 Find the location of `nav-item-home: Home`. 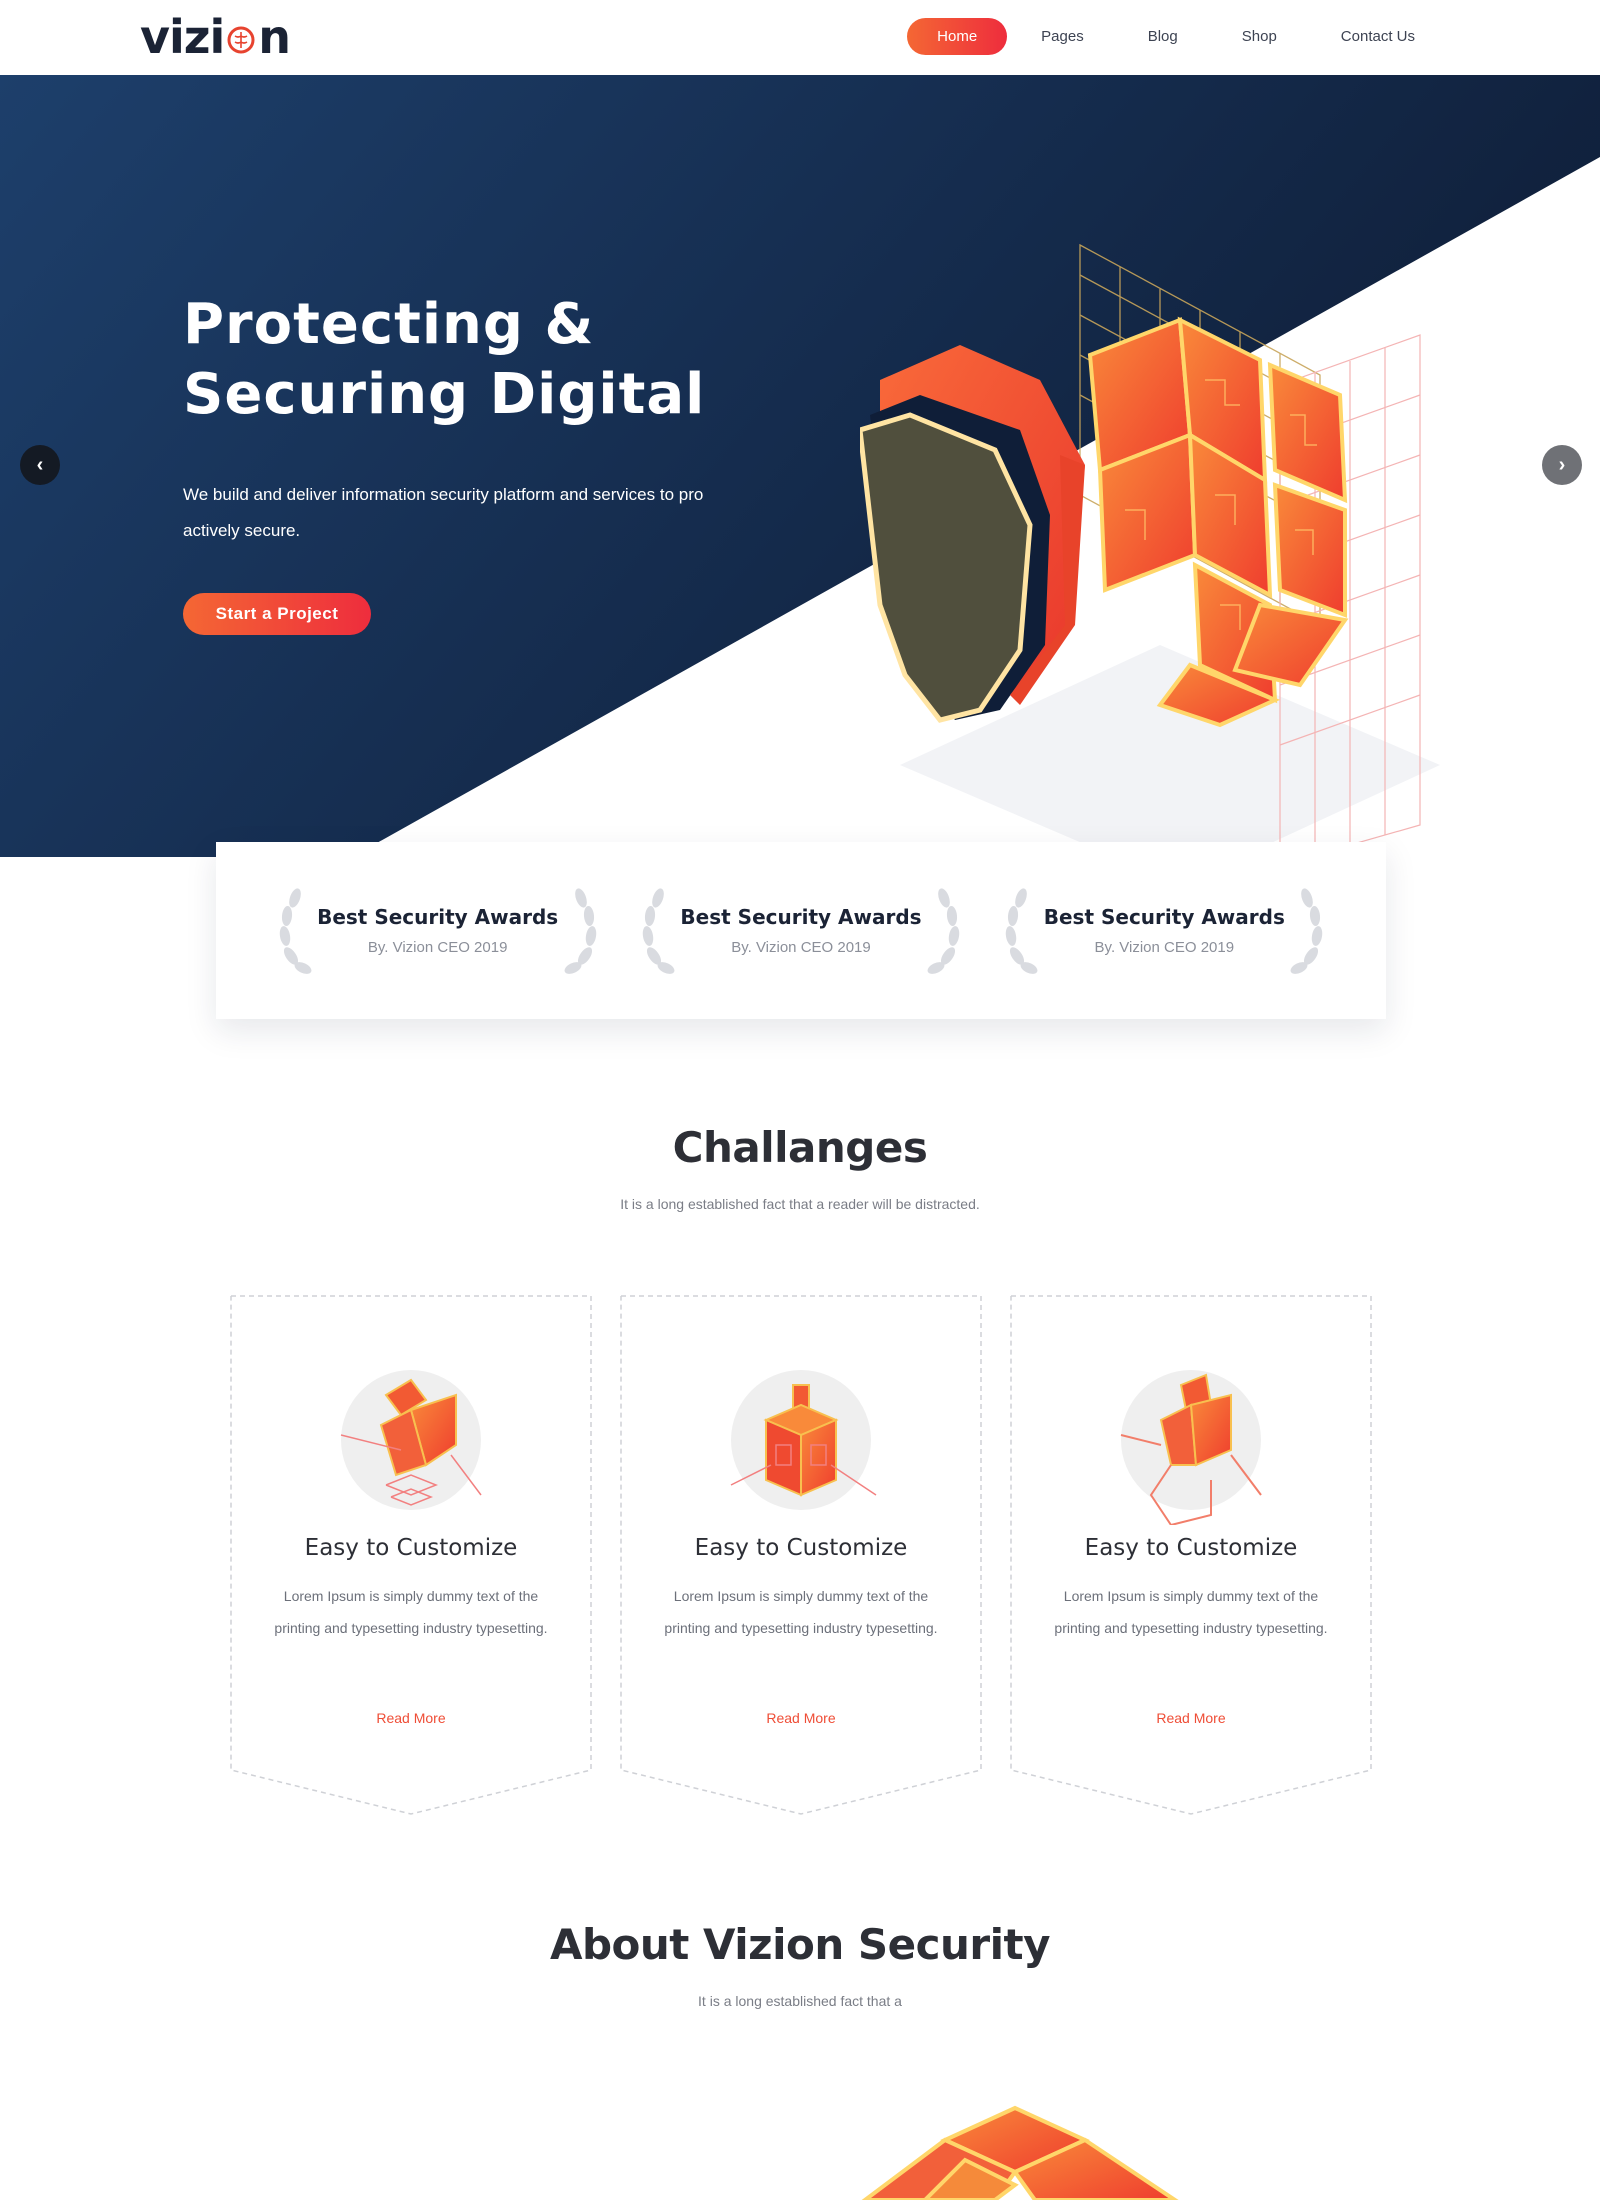

nav-item-home: Home is located at coordinates (957, 36).